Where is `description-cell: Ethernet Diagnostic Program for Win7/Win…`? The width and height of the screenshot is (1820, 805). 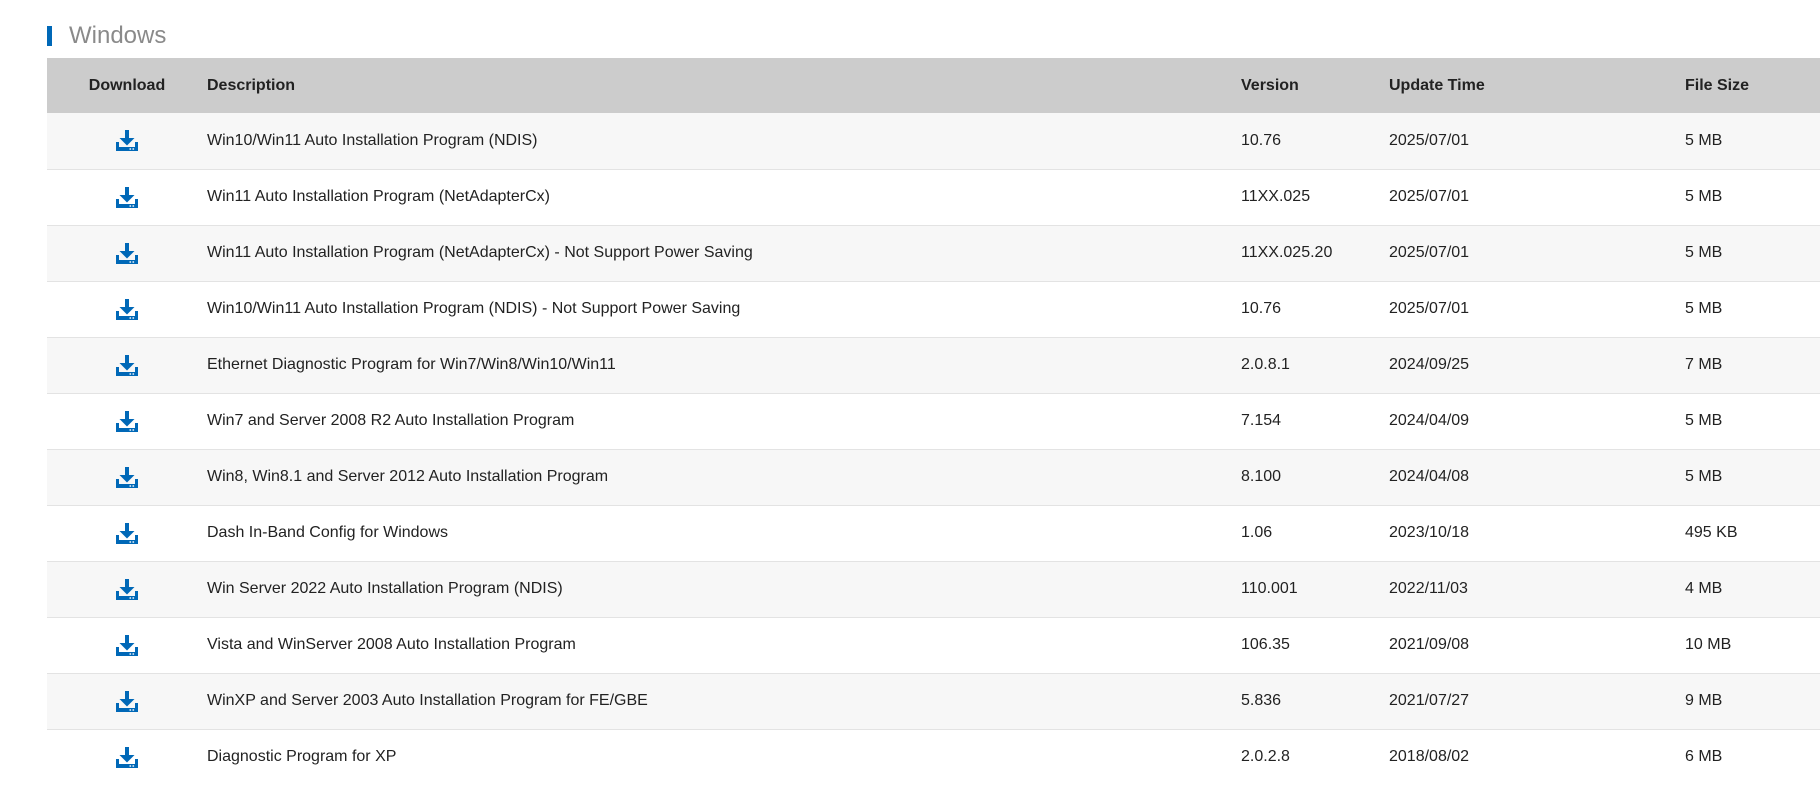 description-cell: Ethernet Diagnostic Program for Win7/Win… is located at coordinates (411, 364).